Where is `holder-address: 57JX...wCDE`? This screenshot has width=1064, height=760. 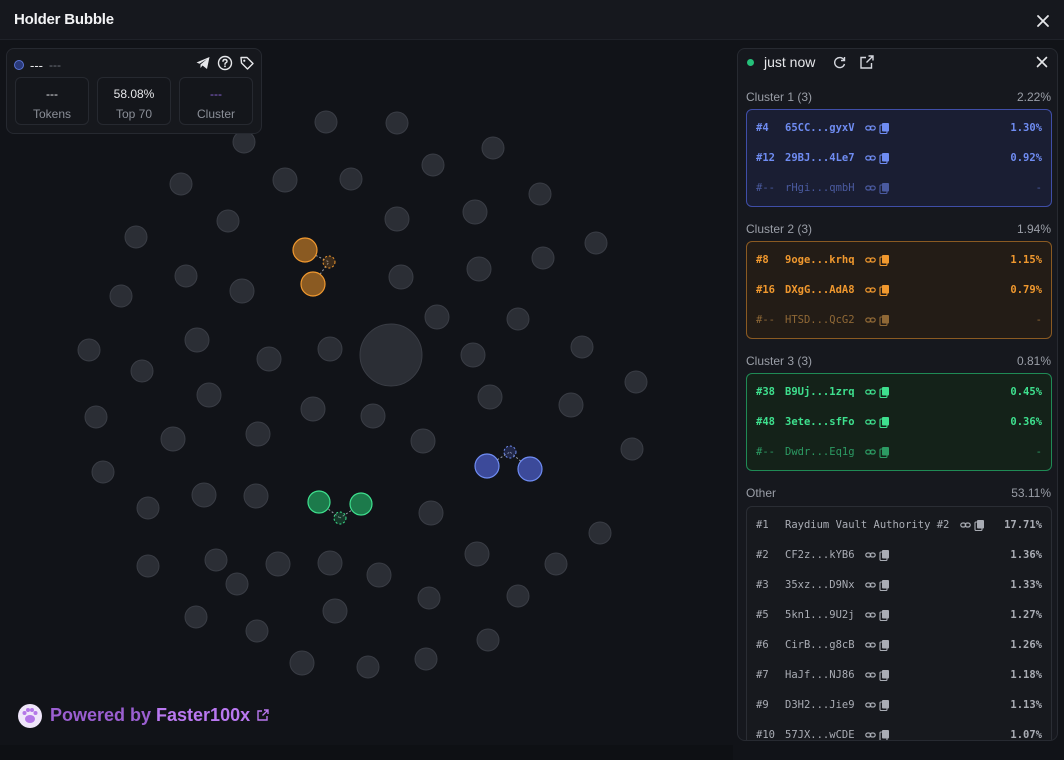
holder-address: 57JX...wCDE is located at coordinates (820, 734).